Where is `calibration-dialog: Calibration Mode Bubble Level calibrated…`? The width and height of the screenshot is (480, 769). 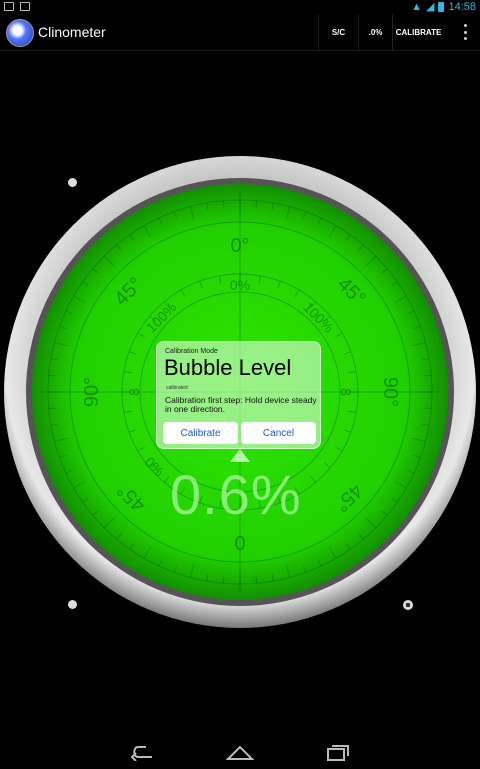
calibration-dialog: Calibration Mode Bubble Level calibrated… is located at coordinates (238, 395).